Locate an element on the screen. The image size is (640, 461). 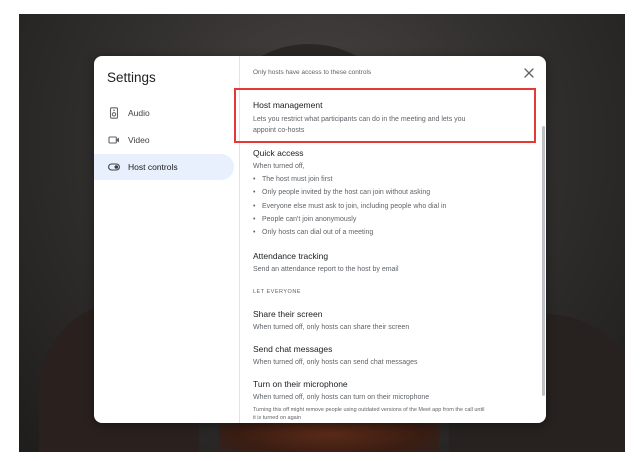
sidebar-item-label: Video is located at coordinates (139, 140).